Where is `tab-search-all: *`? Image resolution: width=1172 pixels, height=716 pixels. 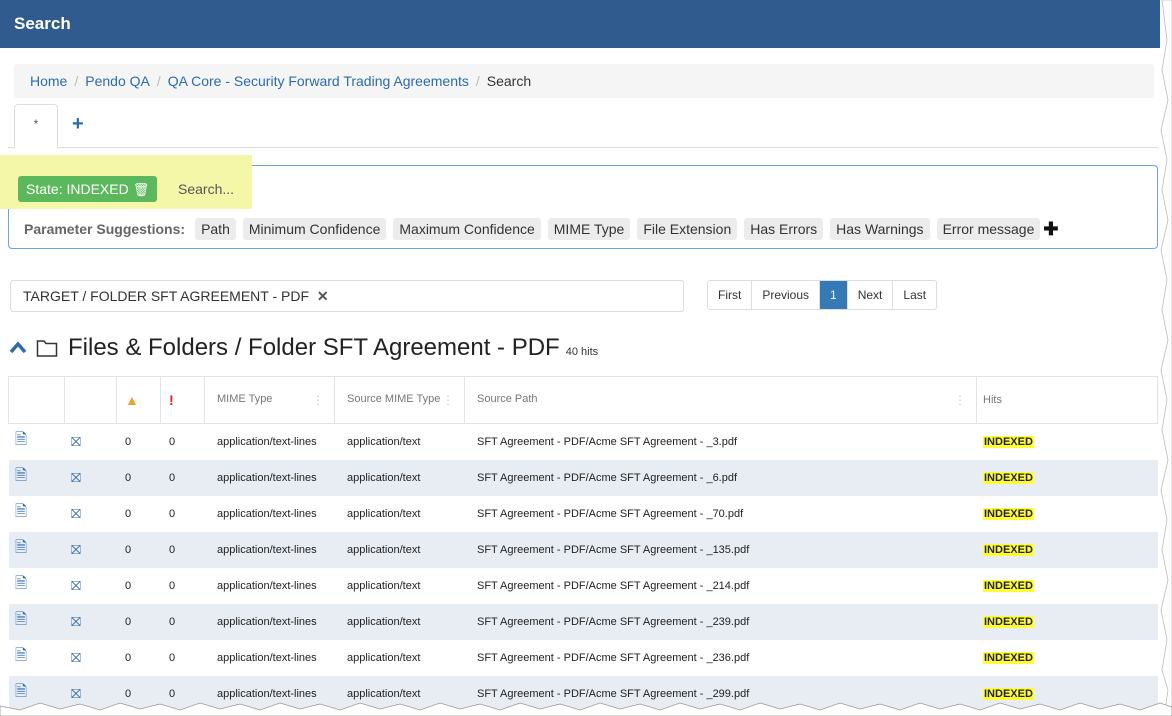
tab-search-all: * is located at coordinates (36, 126).